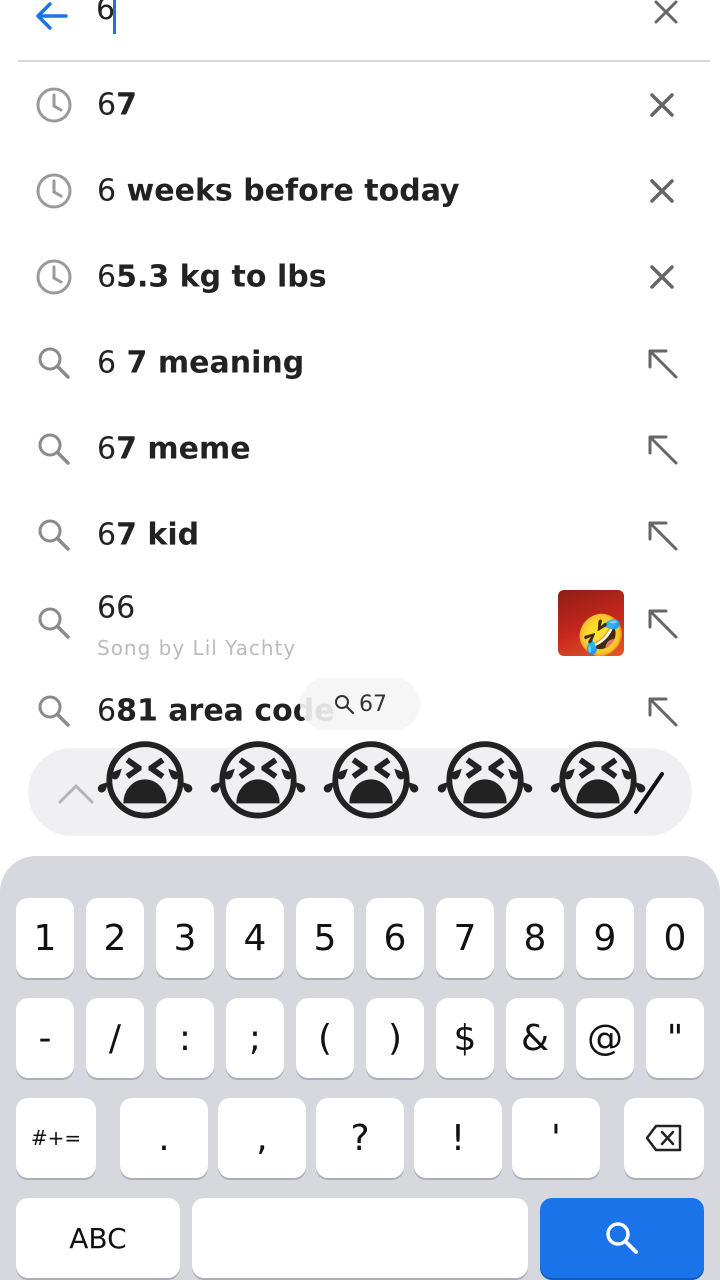 The height and width of the screenshot is (1280, 720). Describe the element at coordinates (45, 938) in the screenshot. I see `key-1: 1` at that location.